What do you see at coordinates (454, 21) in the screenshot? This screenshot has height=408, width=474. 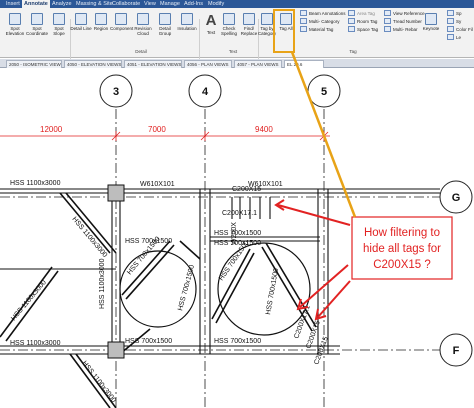 I see `symbol-button: Sy` at bounding box center [454, 21].